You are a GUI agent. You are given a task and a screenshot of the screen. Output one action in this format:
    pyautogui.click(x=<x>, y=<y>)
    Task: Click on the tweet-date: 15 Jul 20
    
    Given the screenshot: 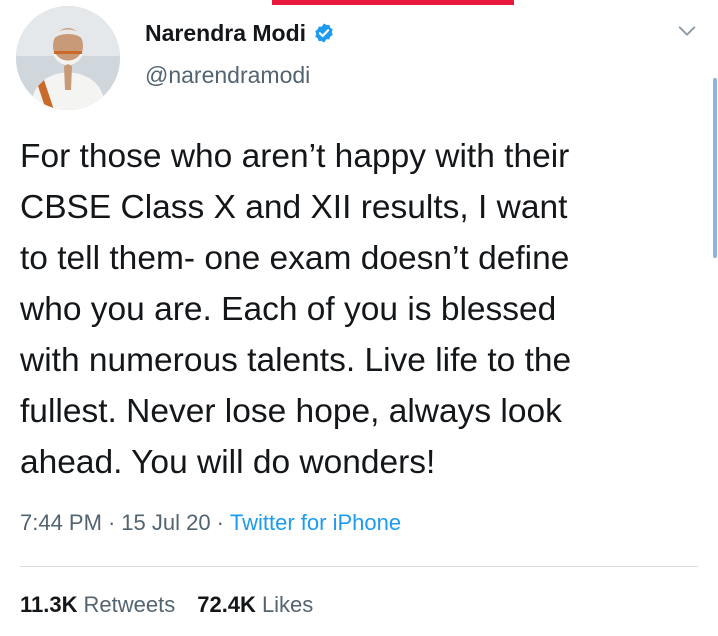 What is the action you would take?
    pyautogui.click(x=166, y=522)
    